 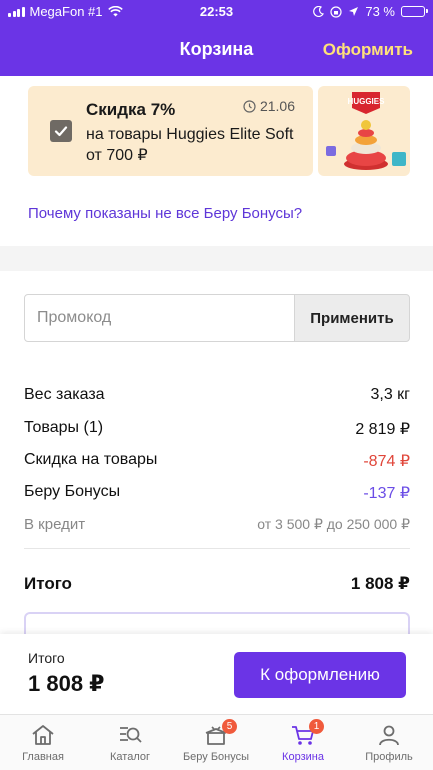 What do you see at coordinates (217, 584) in the screenshot?
I see `summary-total: Итого 1 808 ₽` at bounding box center [217, 584].